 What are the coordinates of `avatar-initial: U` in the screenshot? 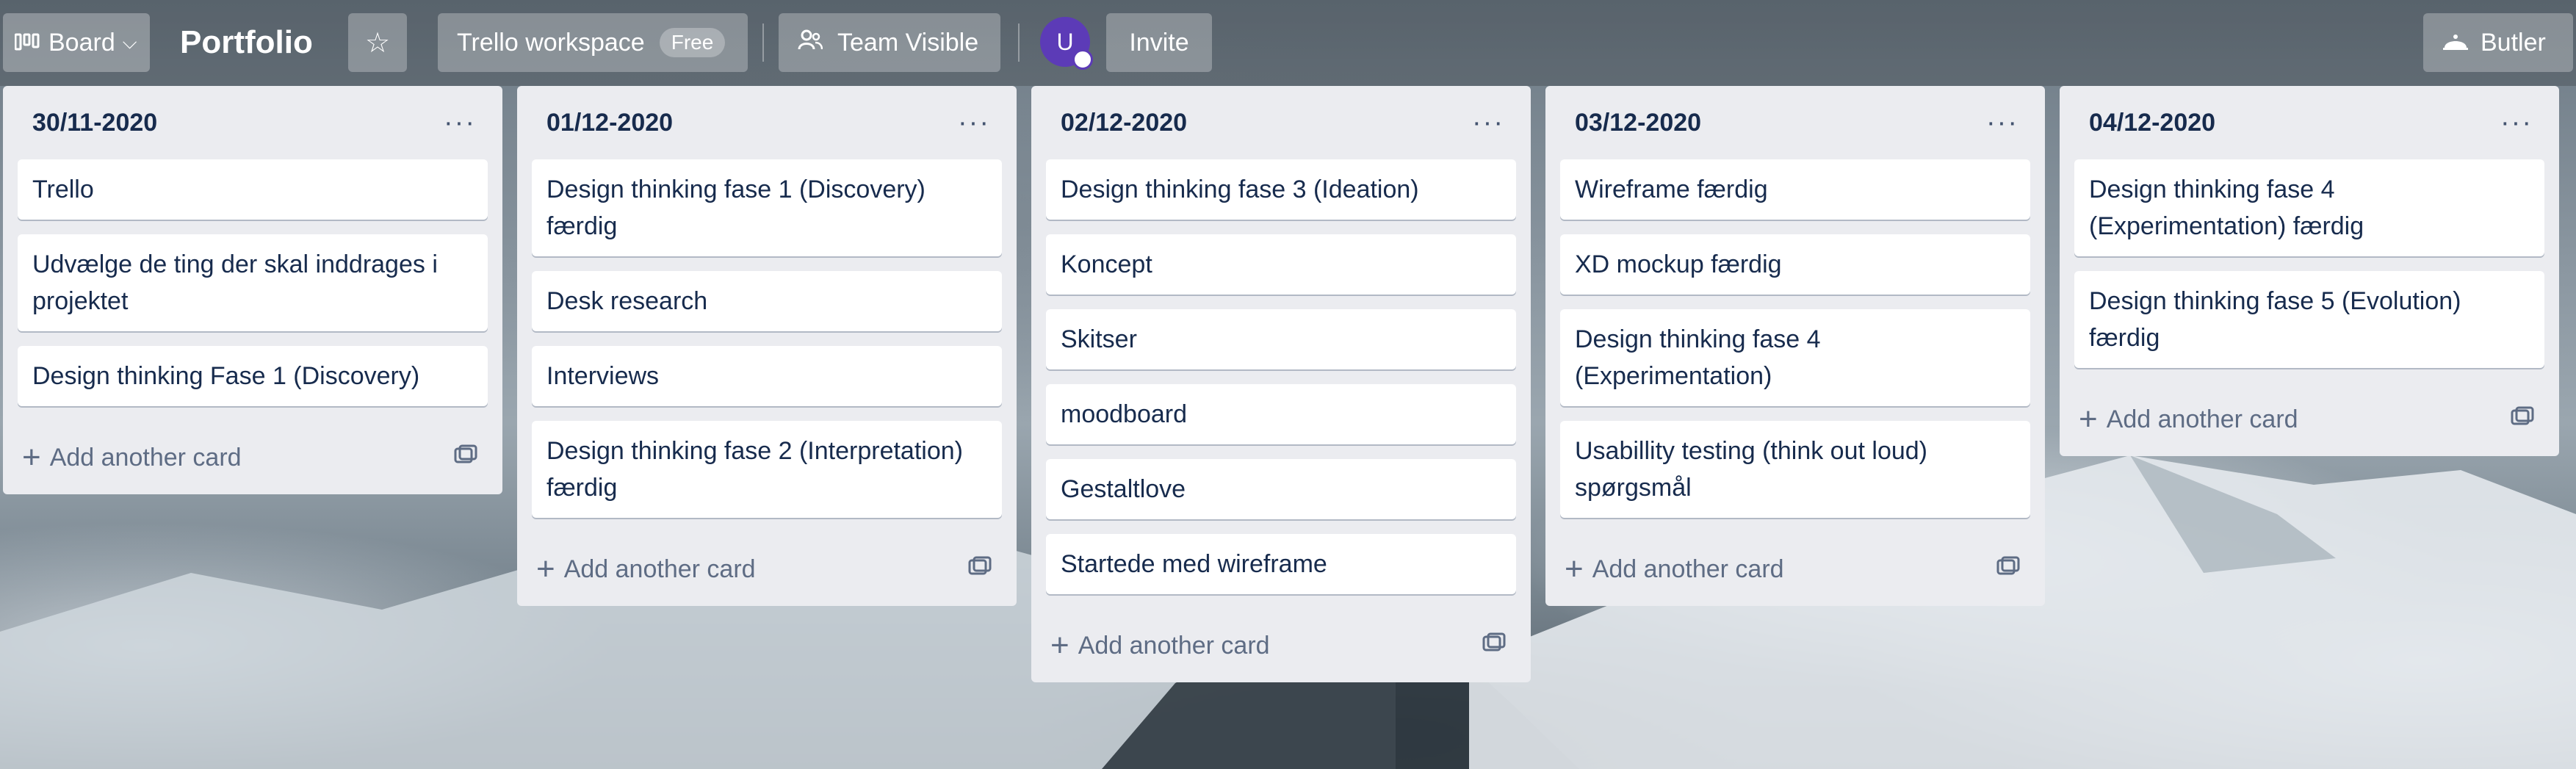 It's located at (1065, 42).